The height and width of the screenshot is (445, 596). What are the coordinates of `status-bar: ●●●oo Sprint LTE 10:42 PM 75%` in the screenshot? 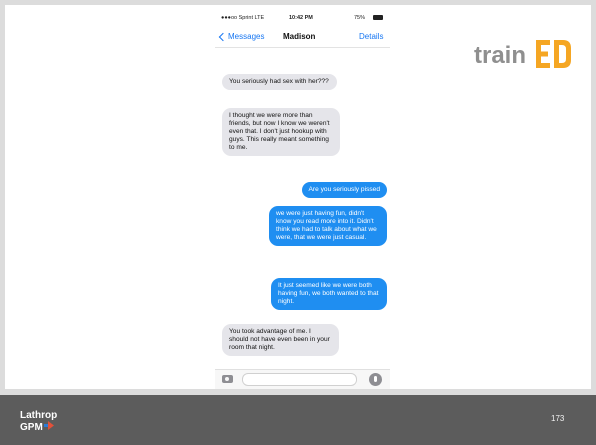 It's located at (302, 18).